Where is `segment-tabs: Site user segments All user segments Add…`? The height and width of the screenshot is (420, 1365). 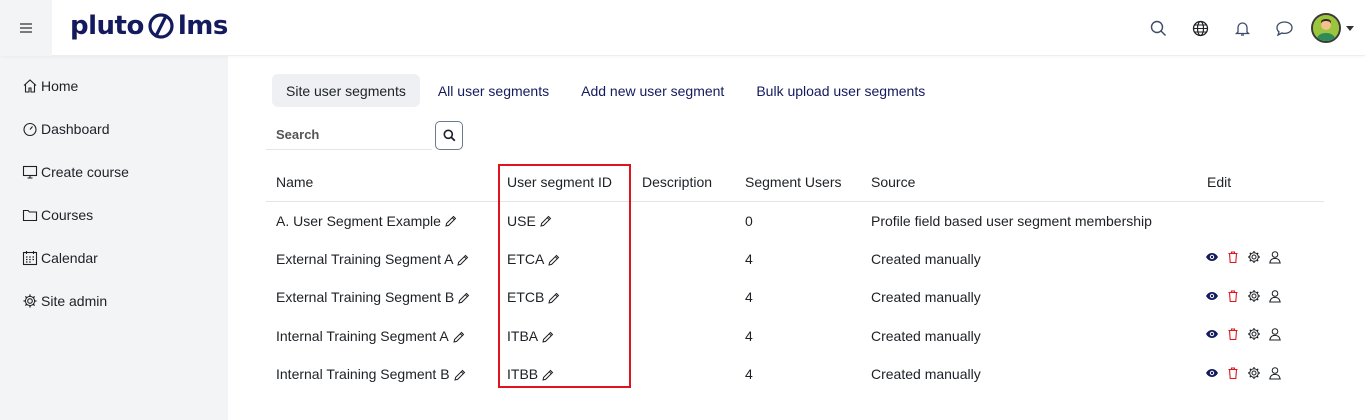 segment-tabs: Site user segments All user segments Add… is located at coordinates (607, 90).